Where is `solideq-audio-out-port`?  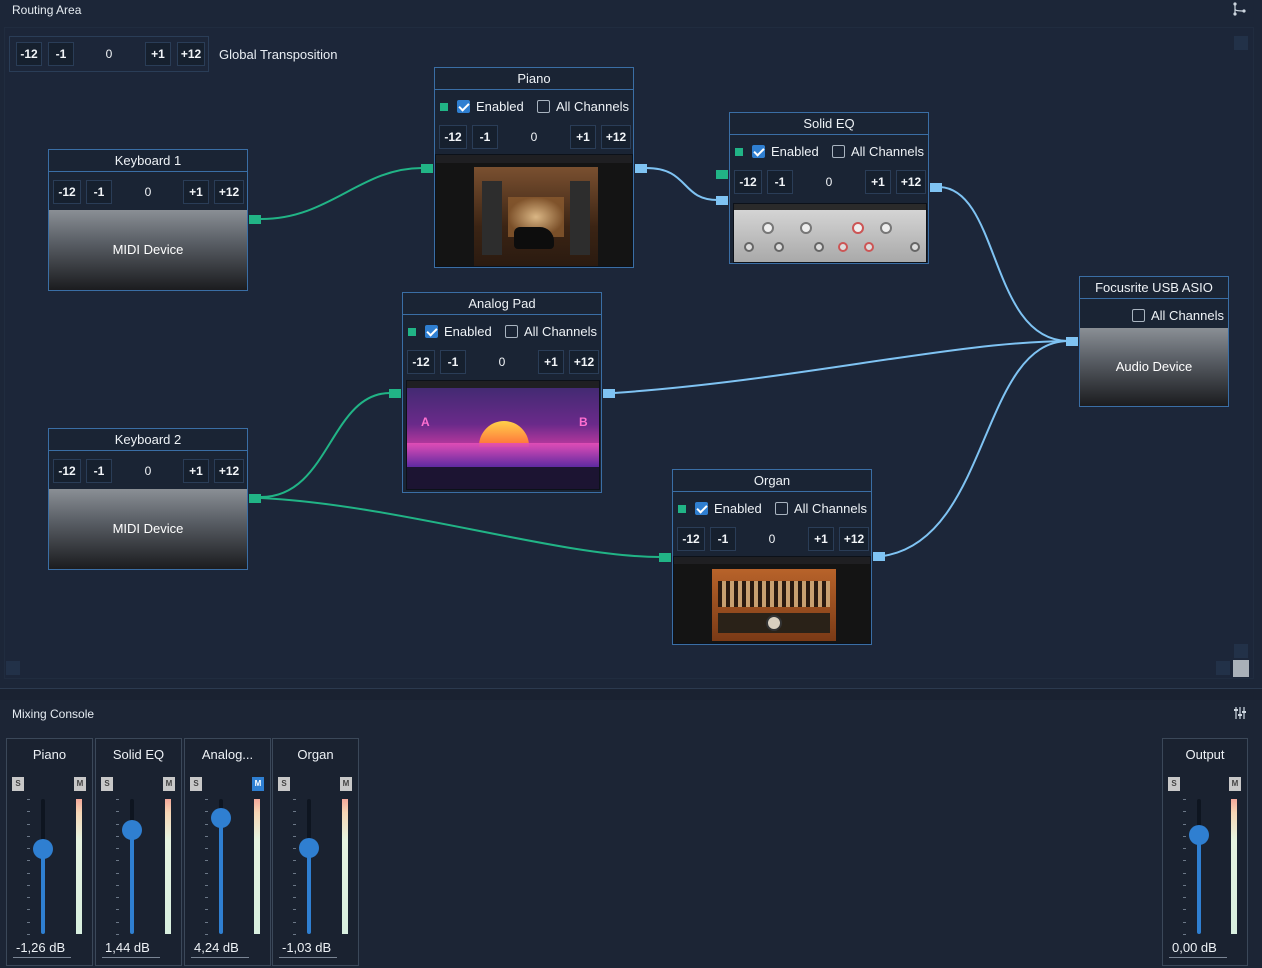
solideq-audio-out-port is located at coordinates (936, 187).